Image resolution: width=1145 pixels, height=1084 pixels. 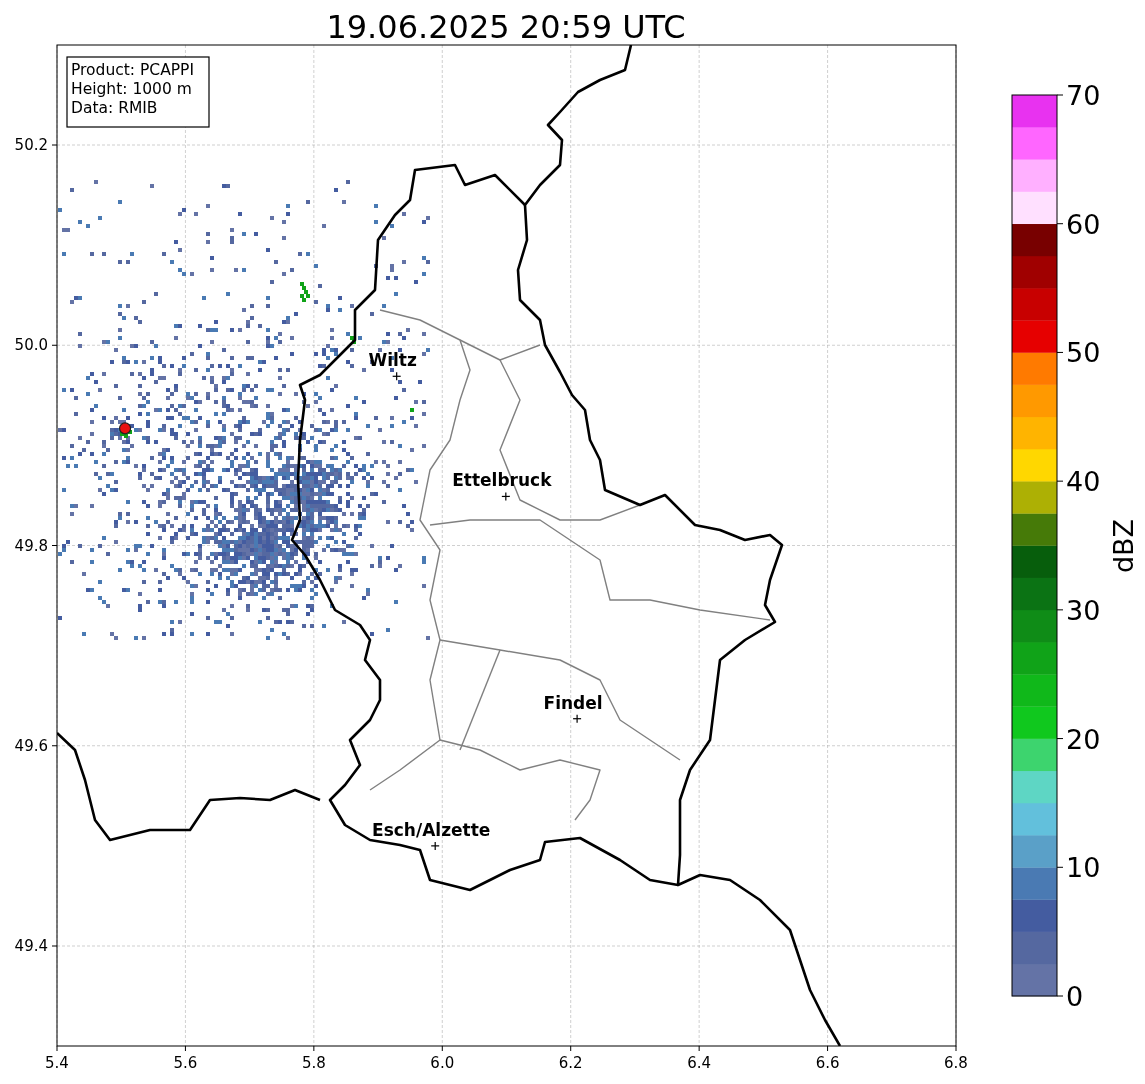 I want to click on y-tick-label: 50.0, so click(x=31, y=345).